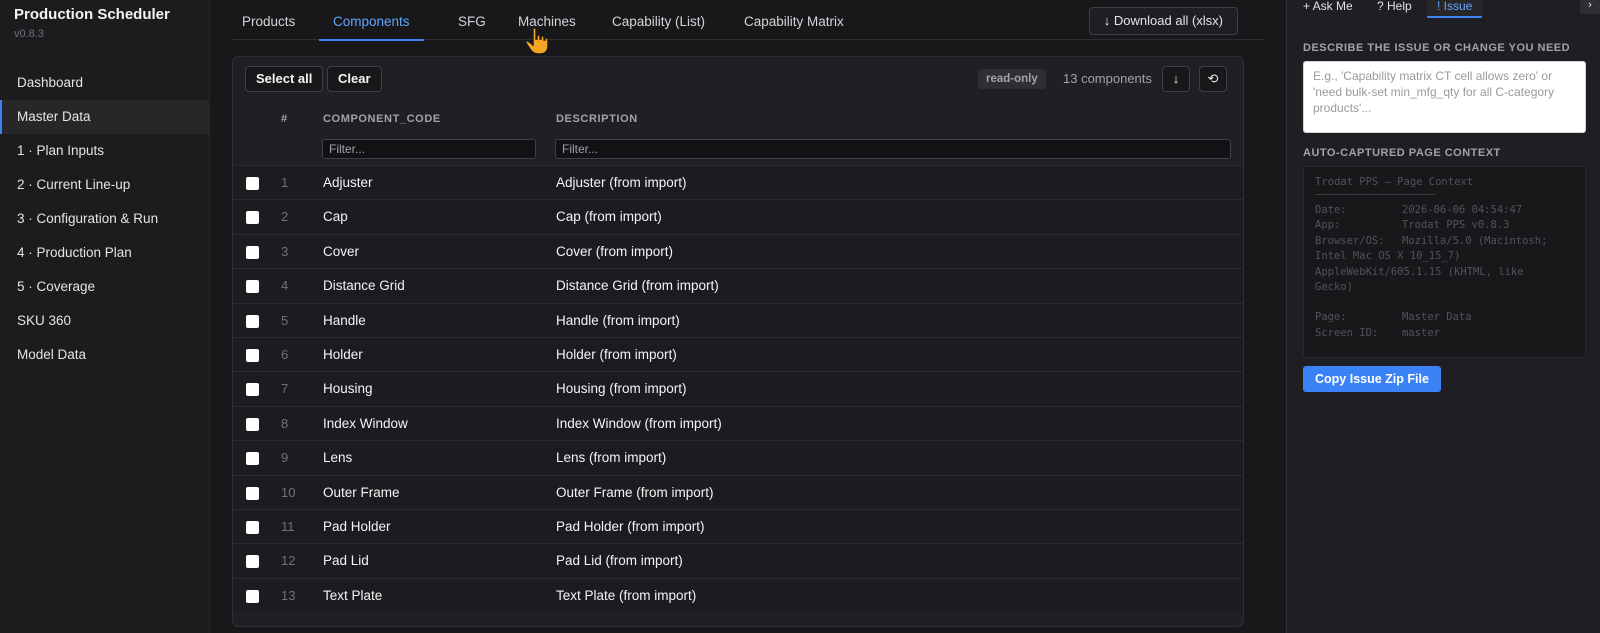 The image size is (1600, 633). I want to click on component-count: 13 components, so click(1107, 78).